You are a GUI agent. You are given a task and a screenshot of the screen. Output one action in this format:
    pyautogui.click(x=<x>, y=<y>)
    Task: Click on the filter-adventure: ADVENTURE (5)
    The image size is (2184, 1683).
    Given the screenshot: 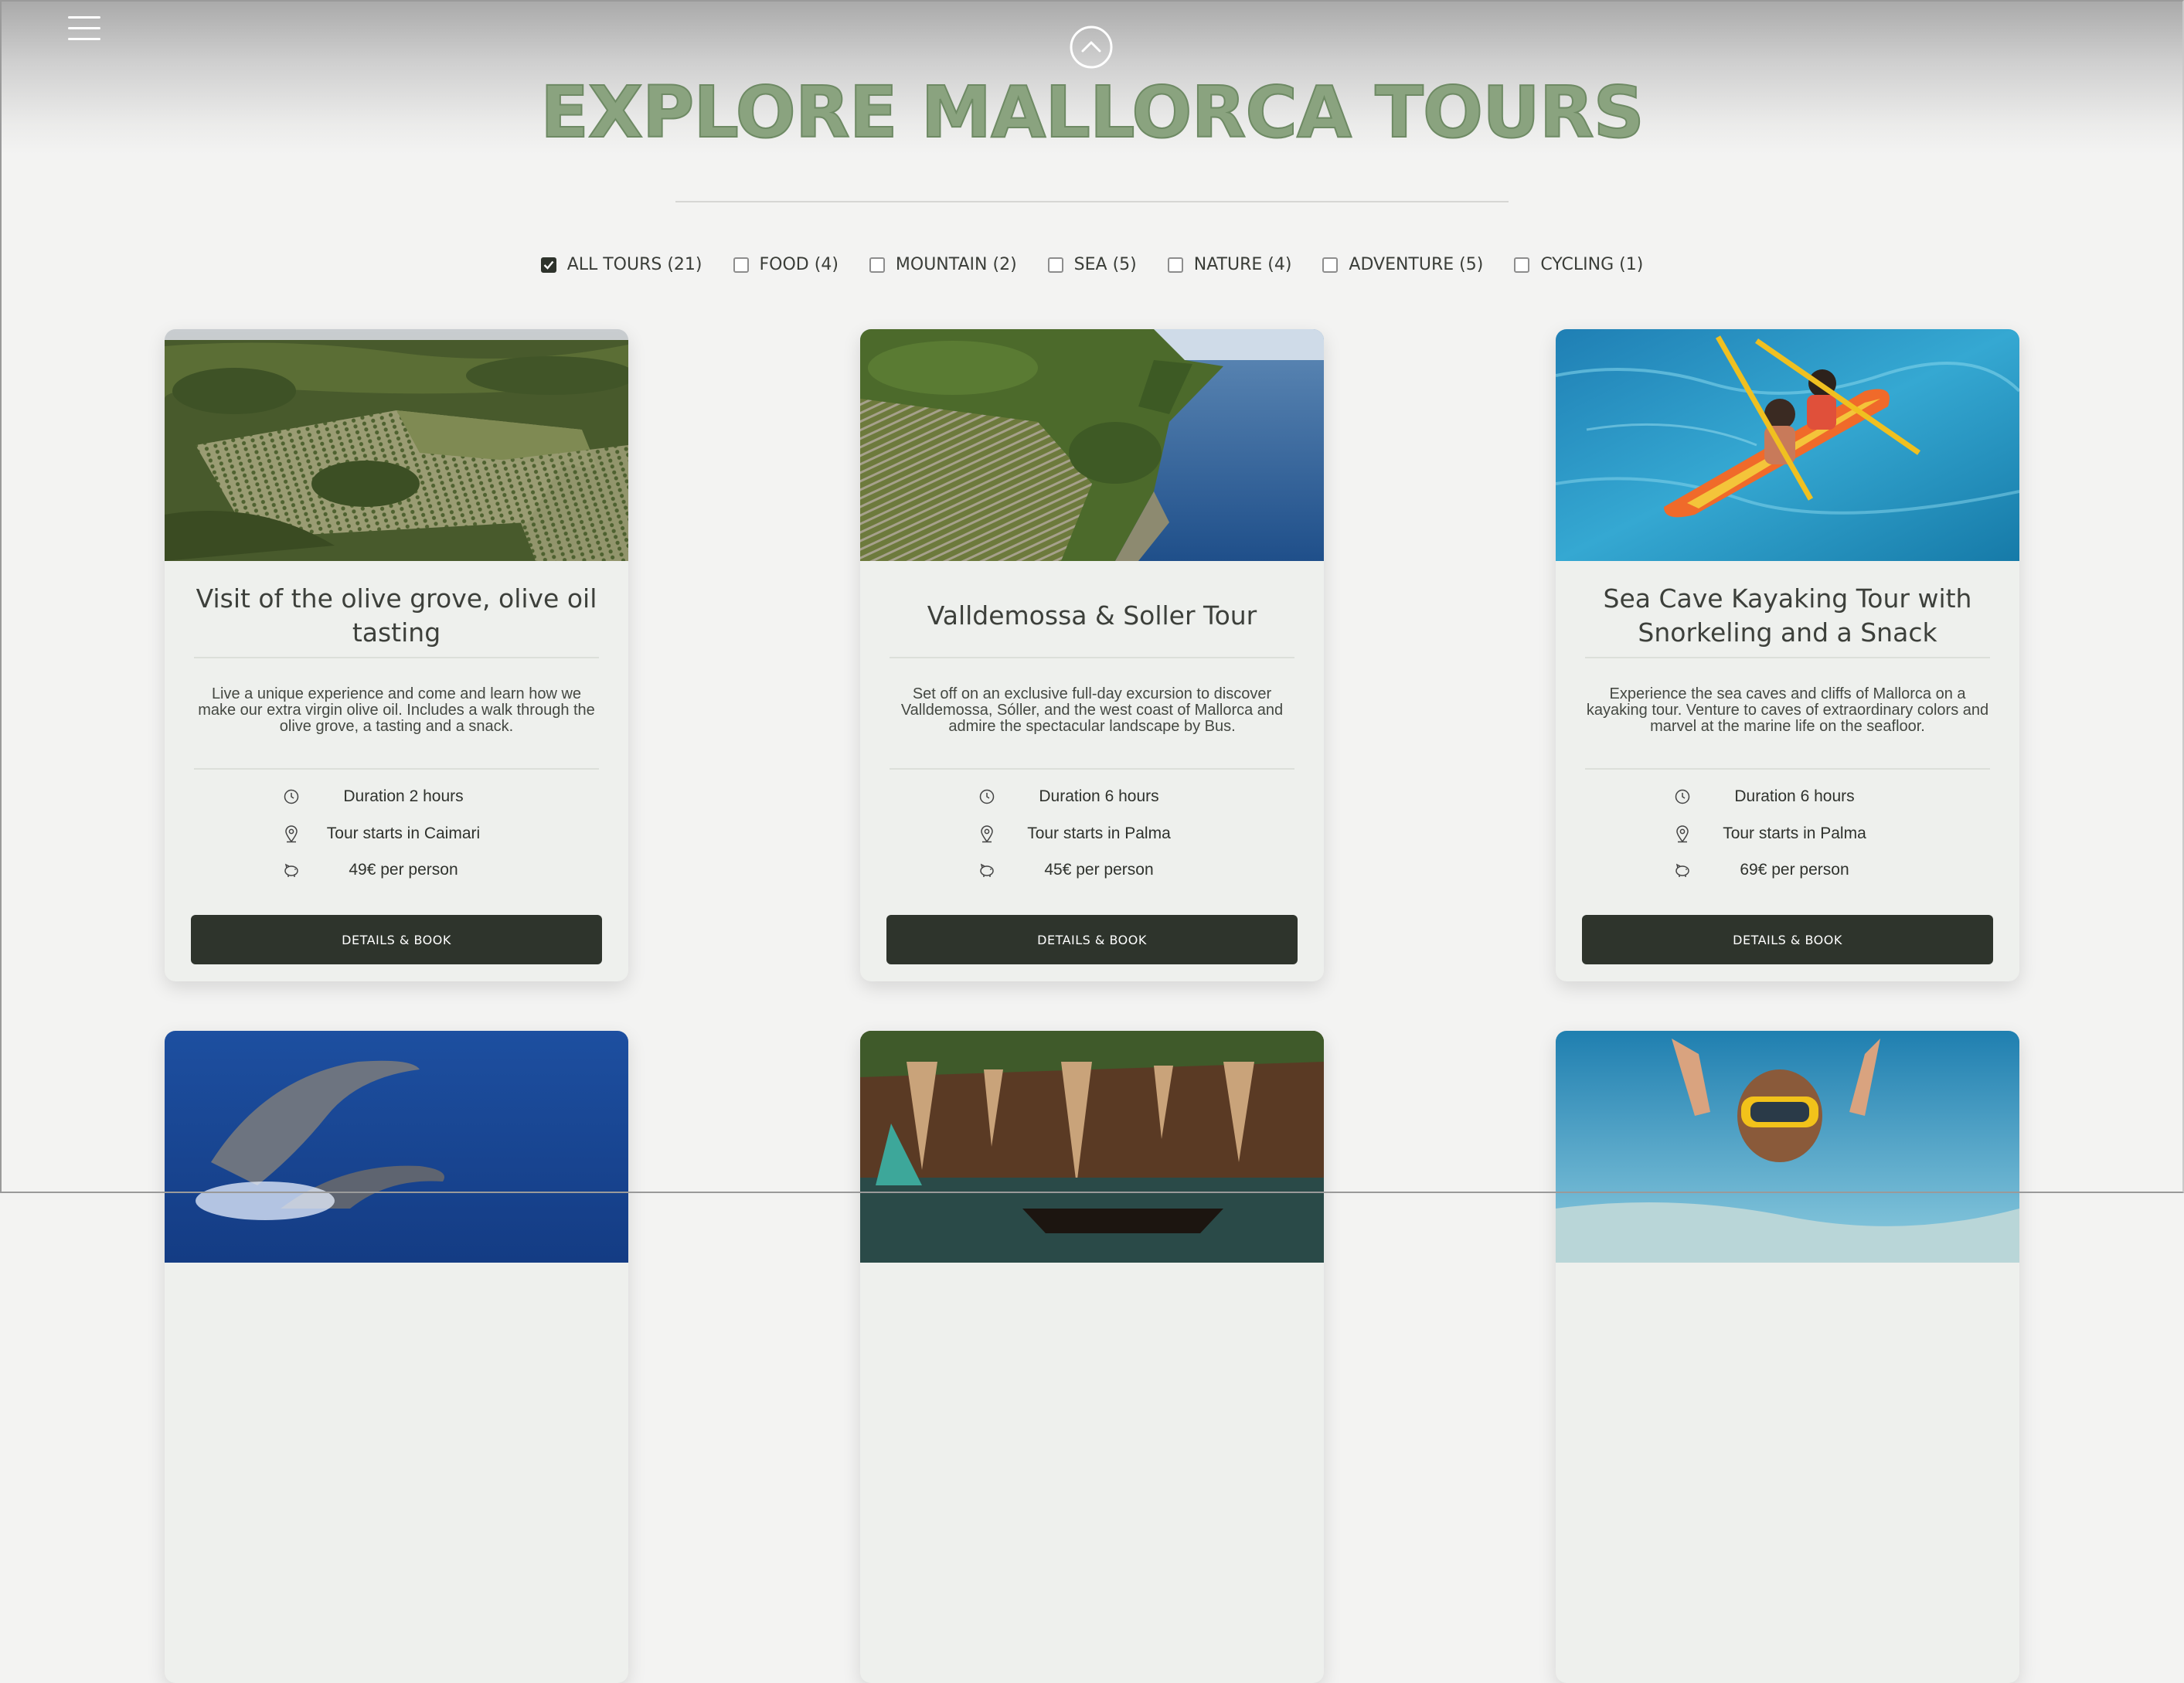 What is the action you would take?
    pyautogui.click(x=1403, y=264)
    